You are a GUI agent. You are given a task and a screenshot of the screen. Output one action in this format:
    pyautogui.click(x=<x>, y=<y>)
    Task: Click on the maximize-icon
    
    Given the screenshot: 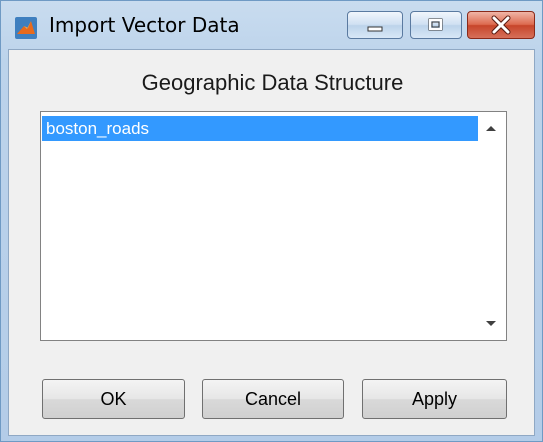 What is the action you would take?
    pyautogui.click(x=435, y=24)
    